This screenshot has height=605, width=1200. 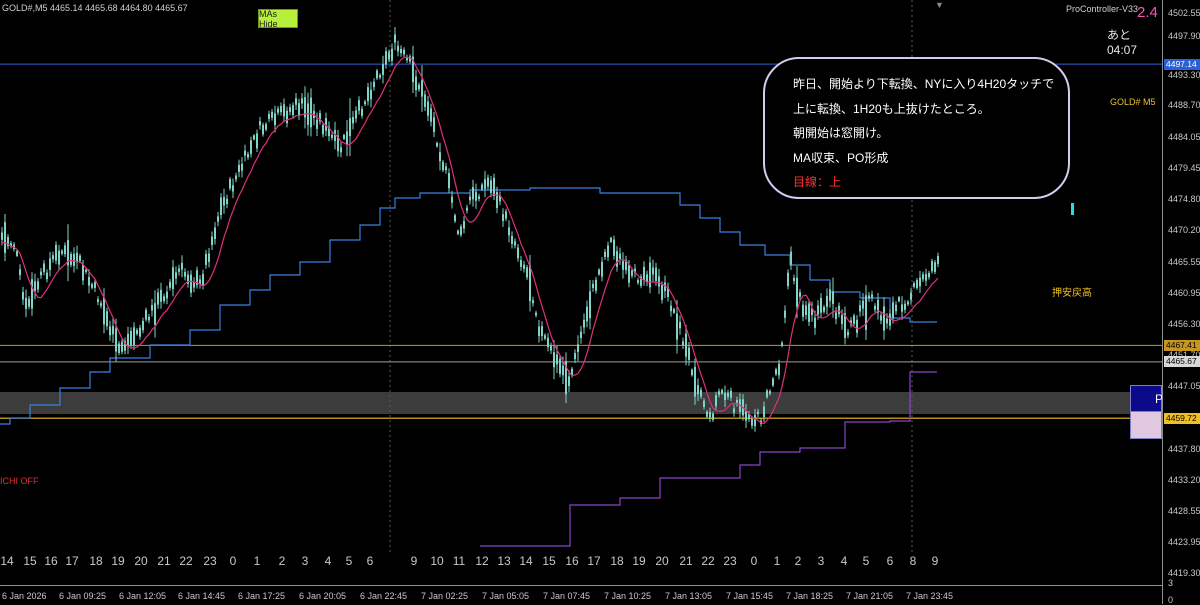 What do you see at coordinates (1184, 293) in the screenshot?
I see `price-tick-label: 4460.95` at bounding box center [1184, 293].